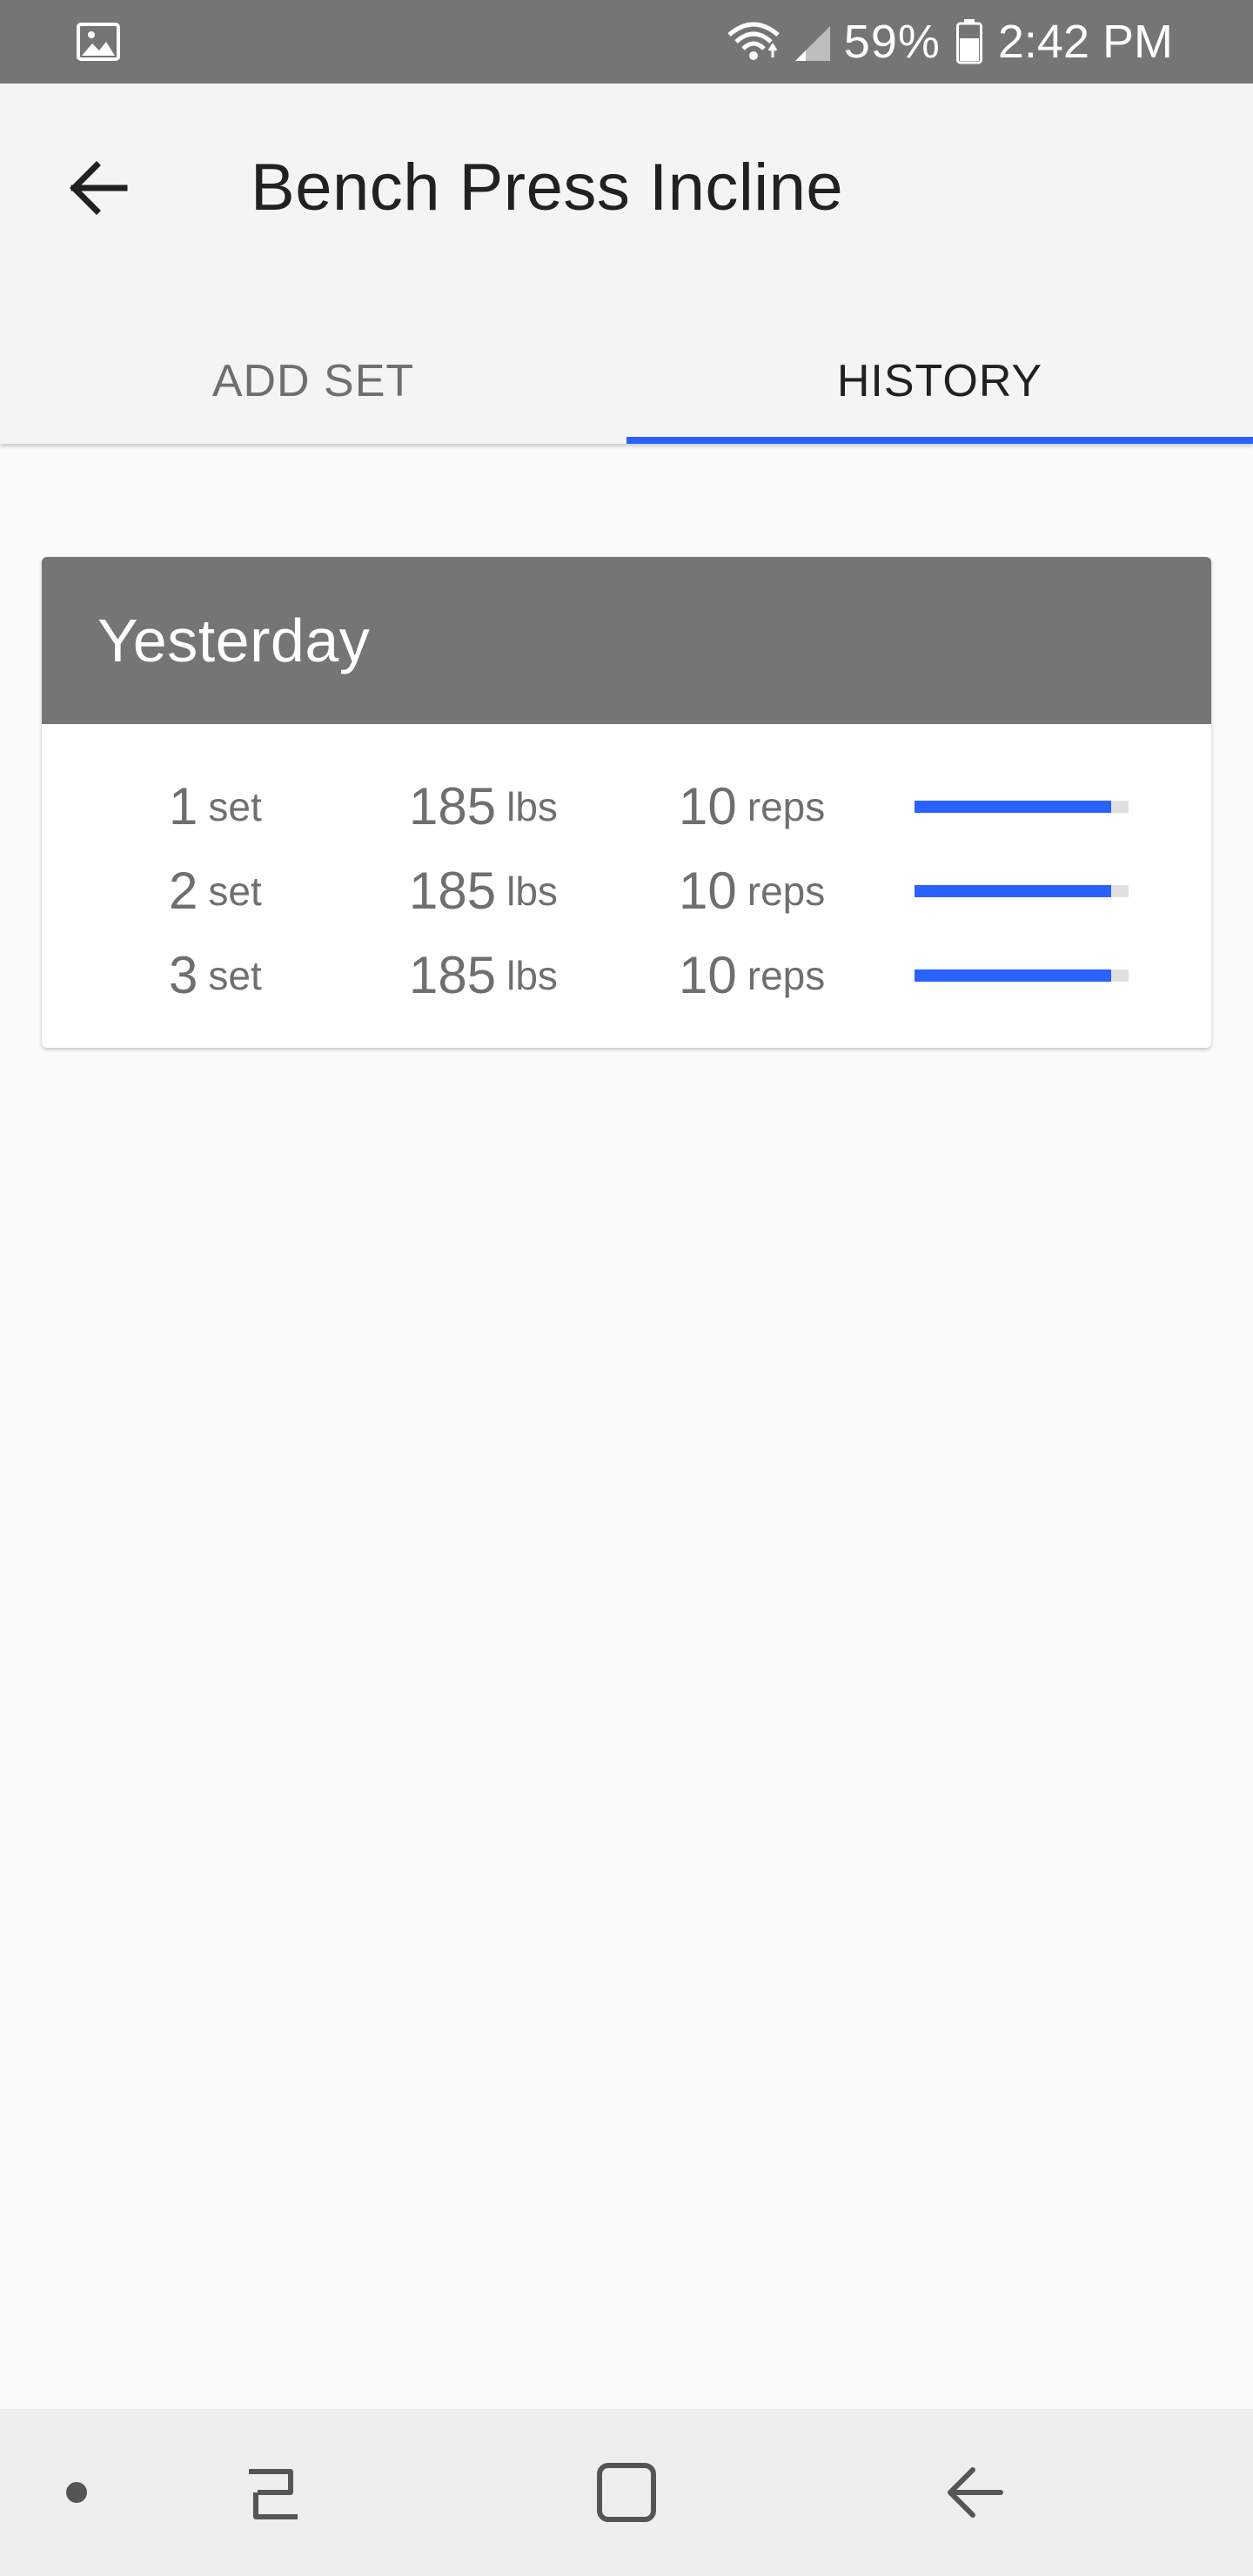  I want to click on set-number: 1 set, so click(215, 806).